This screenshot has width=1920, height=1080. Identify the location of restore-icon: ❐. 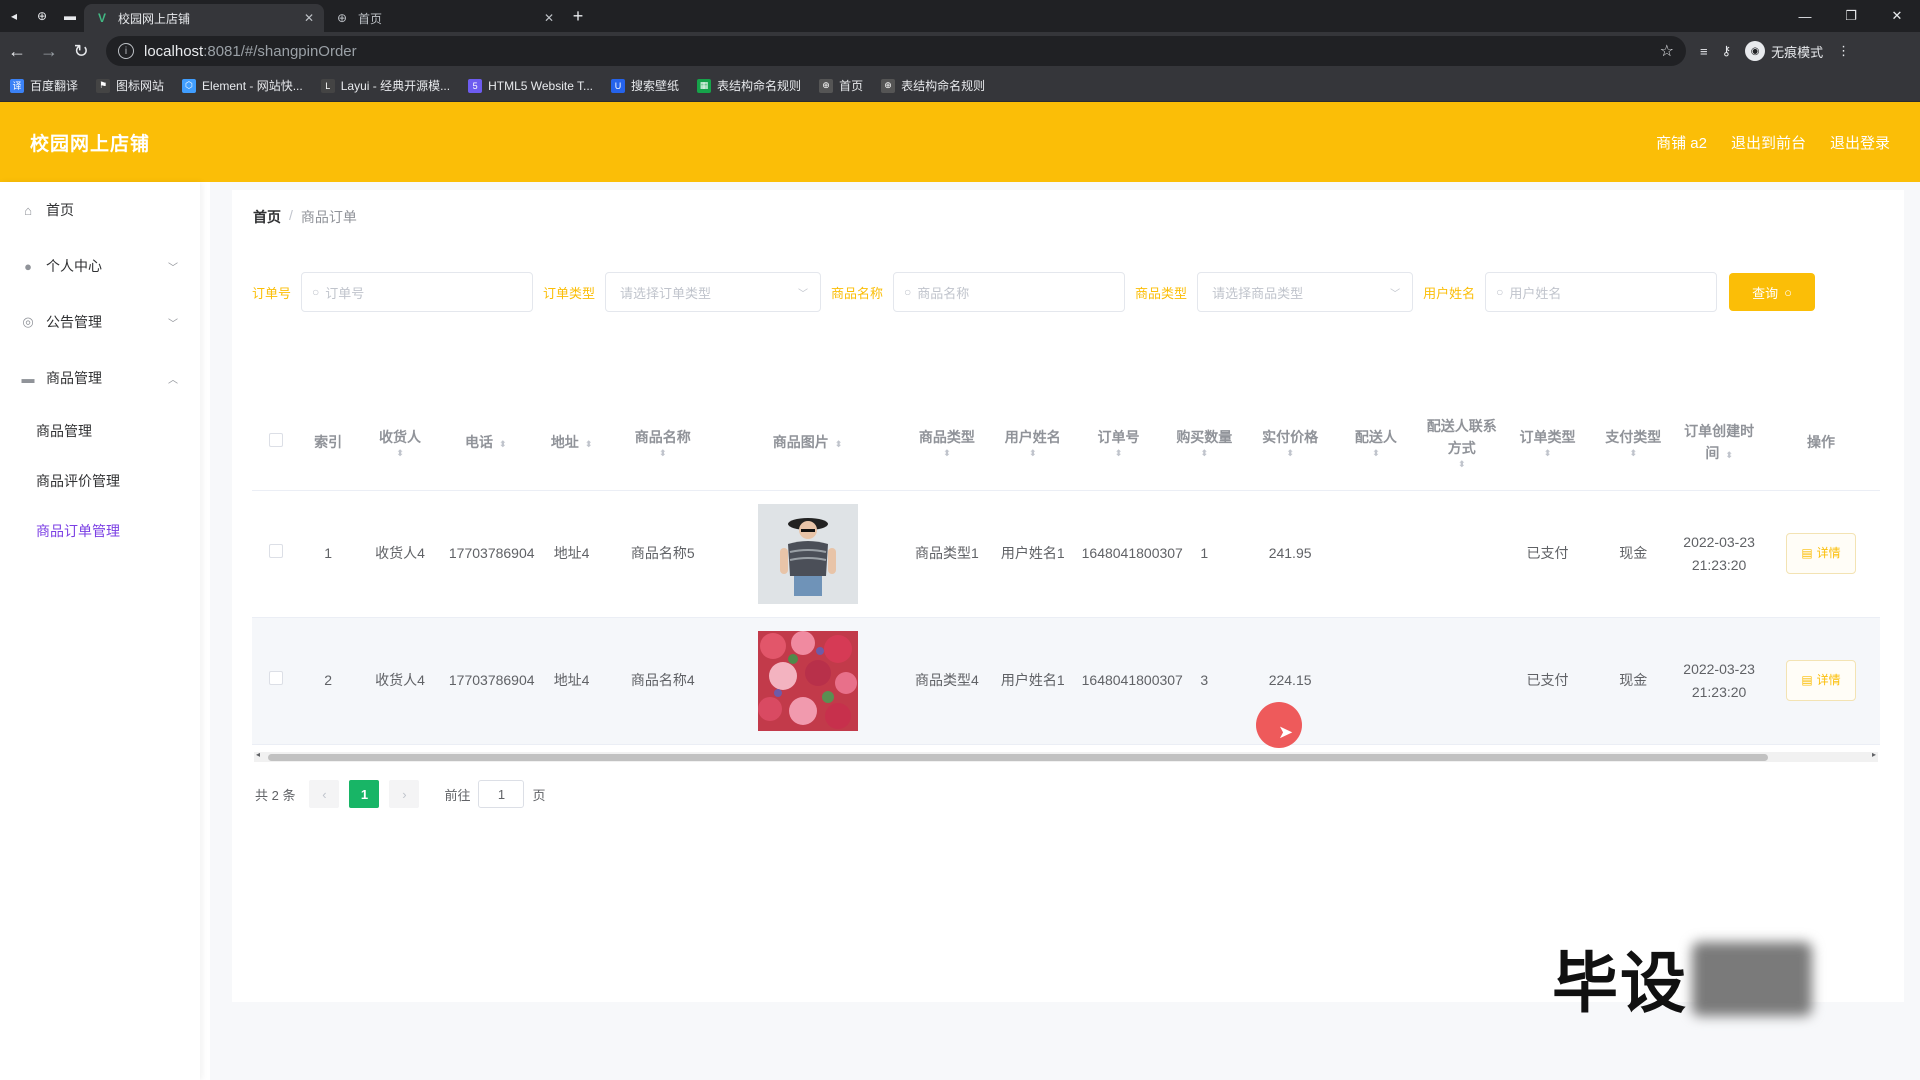
(1851, 16).